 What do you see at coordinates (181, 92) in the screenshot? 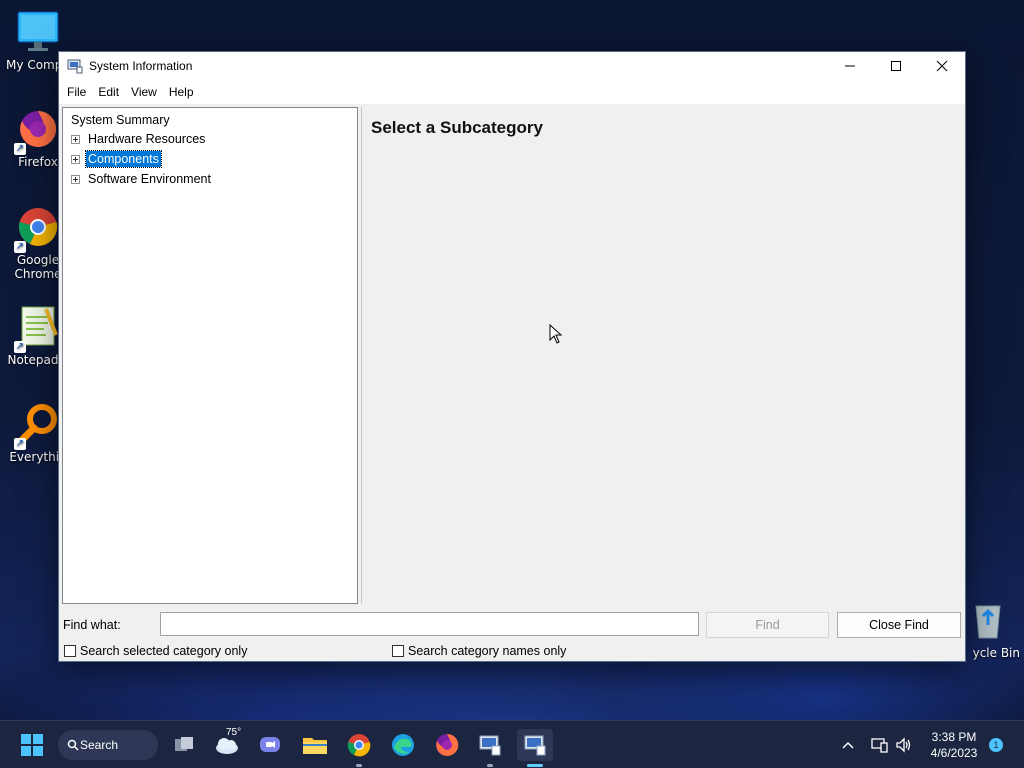
I see `menu-help: Help` at bounding box center [181, 92].